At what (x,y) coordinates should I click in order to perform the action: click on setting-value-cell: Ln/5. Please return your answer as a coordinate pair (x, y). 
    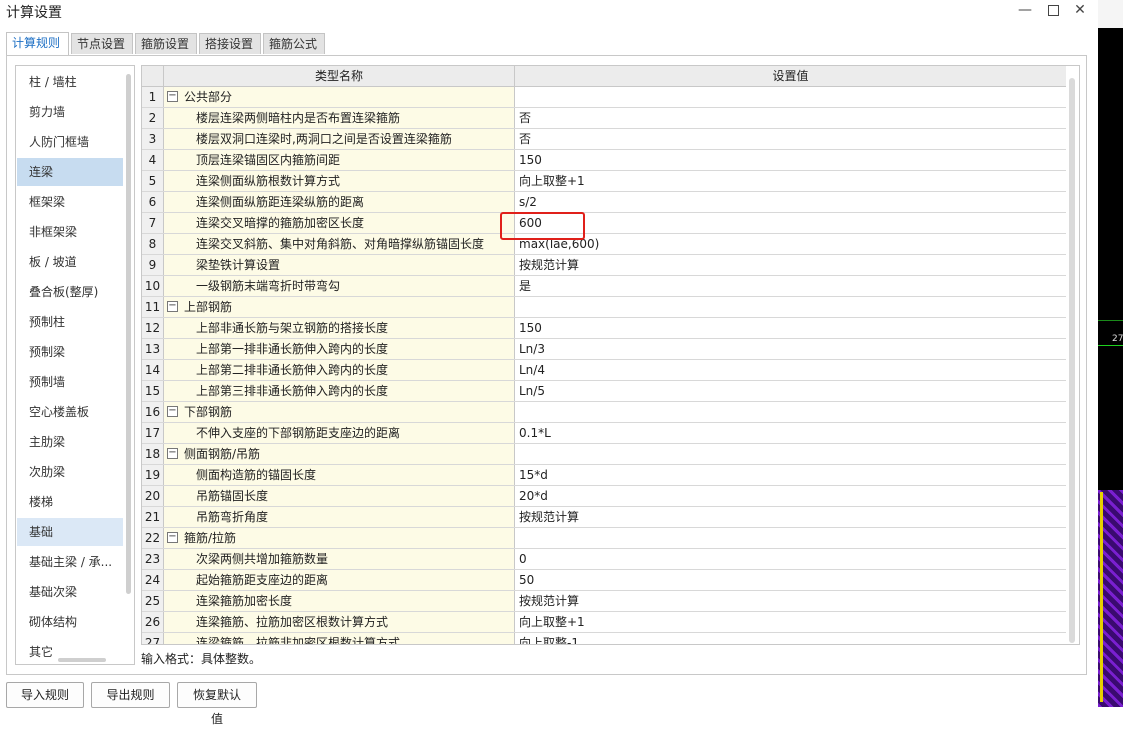
    Looking at the image, I should click on (790, 391).